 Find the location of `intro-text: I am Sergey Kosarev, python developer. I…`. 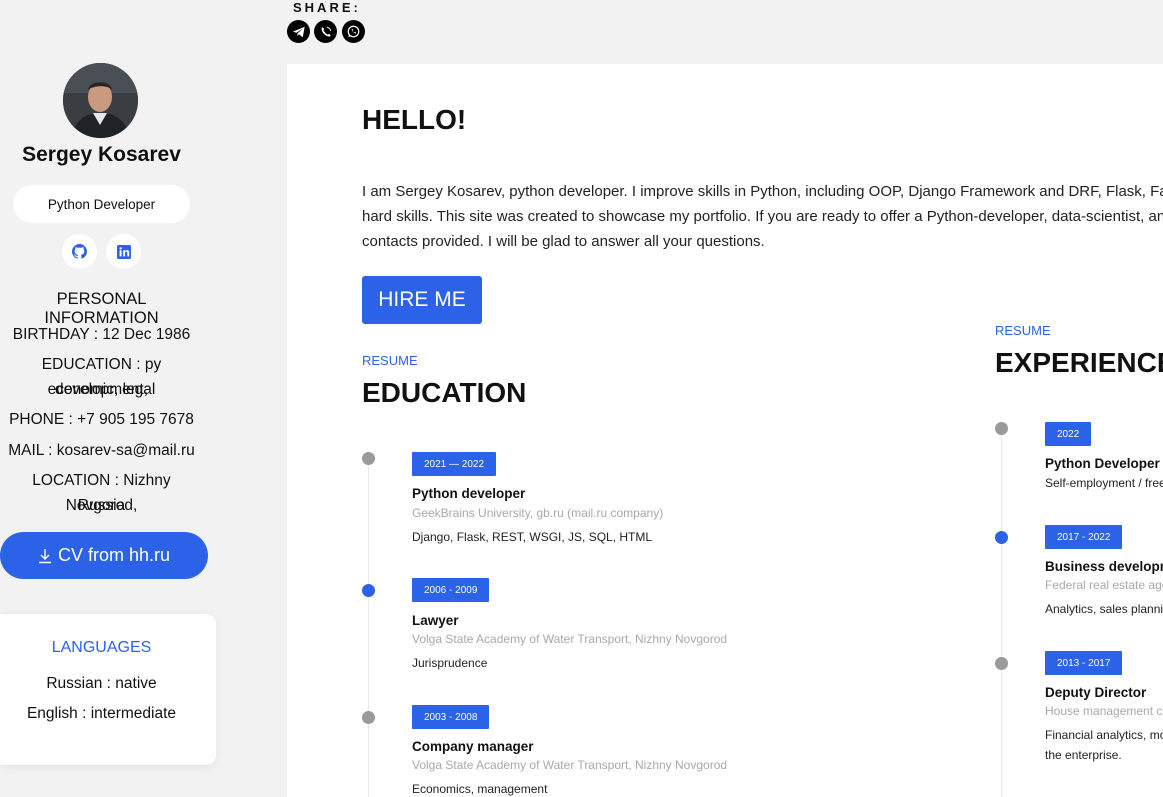

intro-text: I am Sergey Kosarev, python developer. I… is located at coordinates (762, 216).